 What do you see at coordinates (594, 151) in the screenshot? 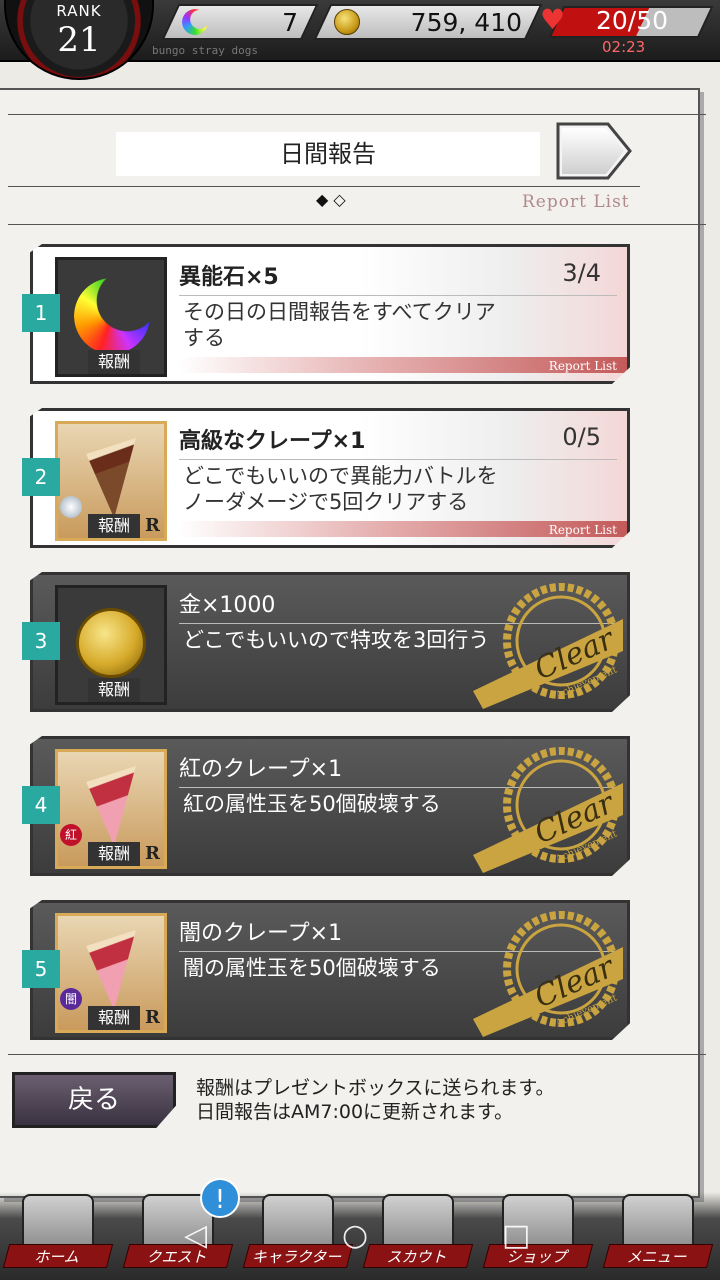
I see `next-page-button` at bounding box center [594, 151].